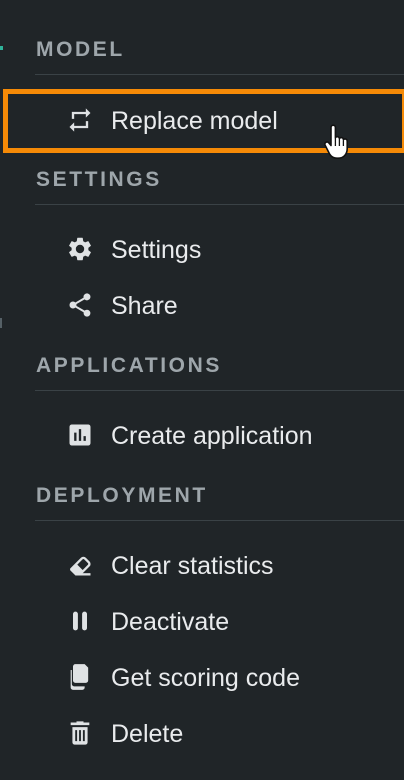  Describe the element at coordinates (338, 142) in the screenshot. I see `hand-pointer-icon` at that location.